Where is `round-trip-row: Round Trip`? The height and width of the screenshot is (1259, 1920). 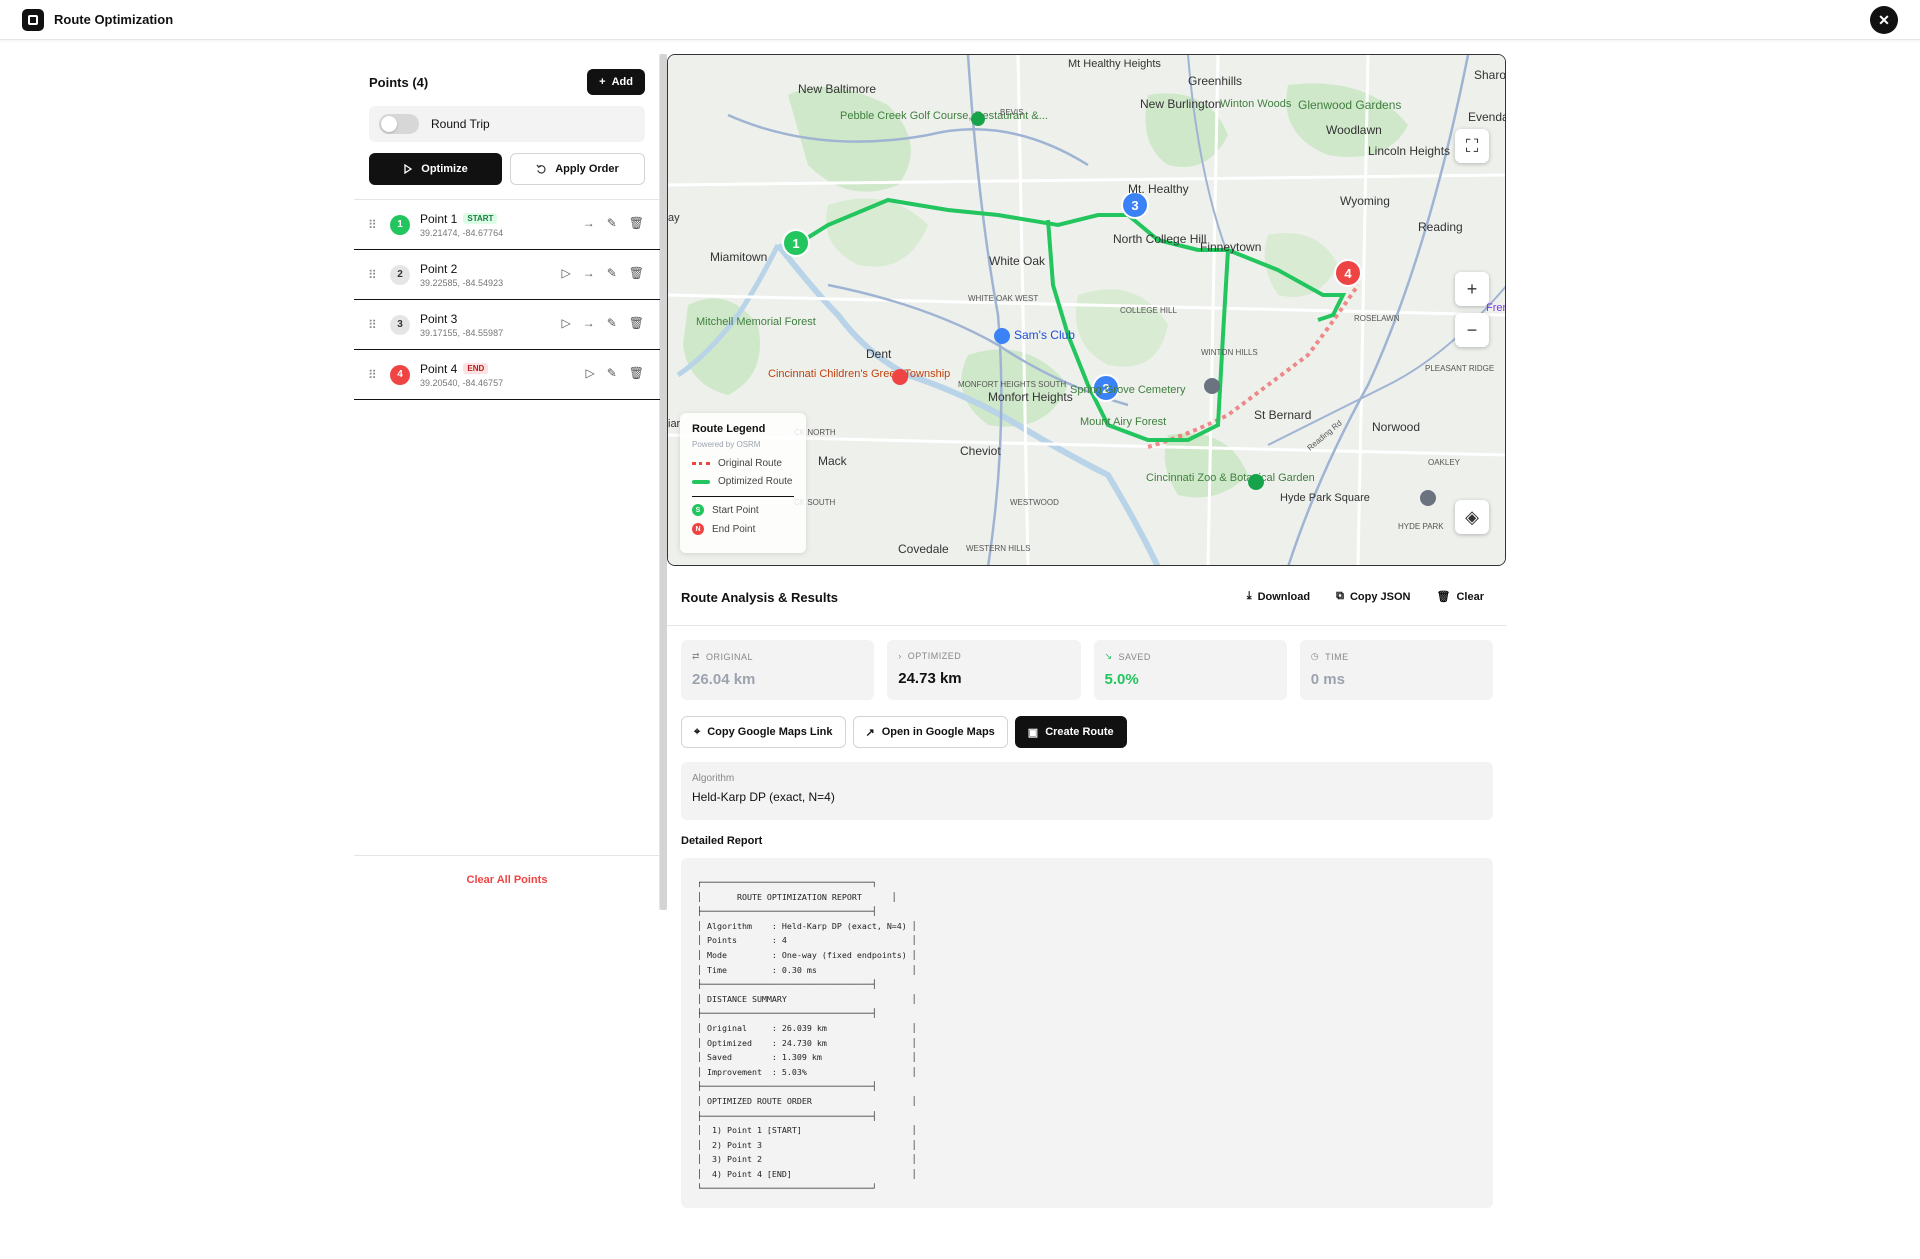
round-trip-row: Round Trip is located at coordinates (507, 124).